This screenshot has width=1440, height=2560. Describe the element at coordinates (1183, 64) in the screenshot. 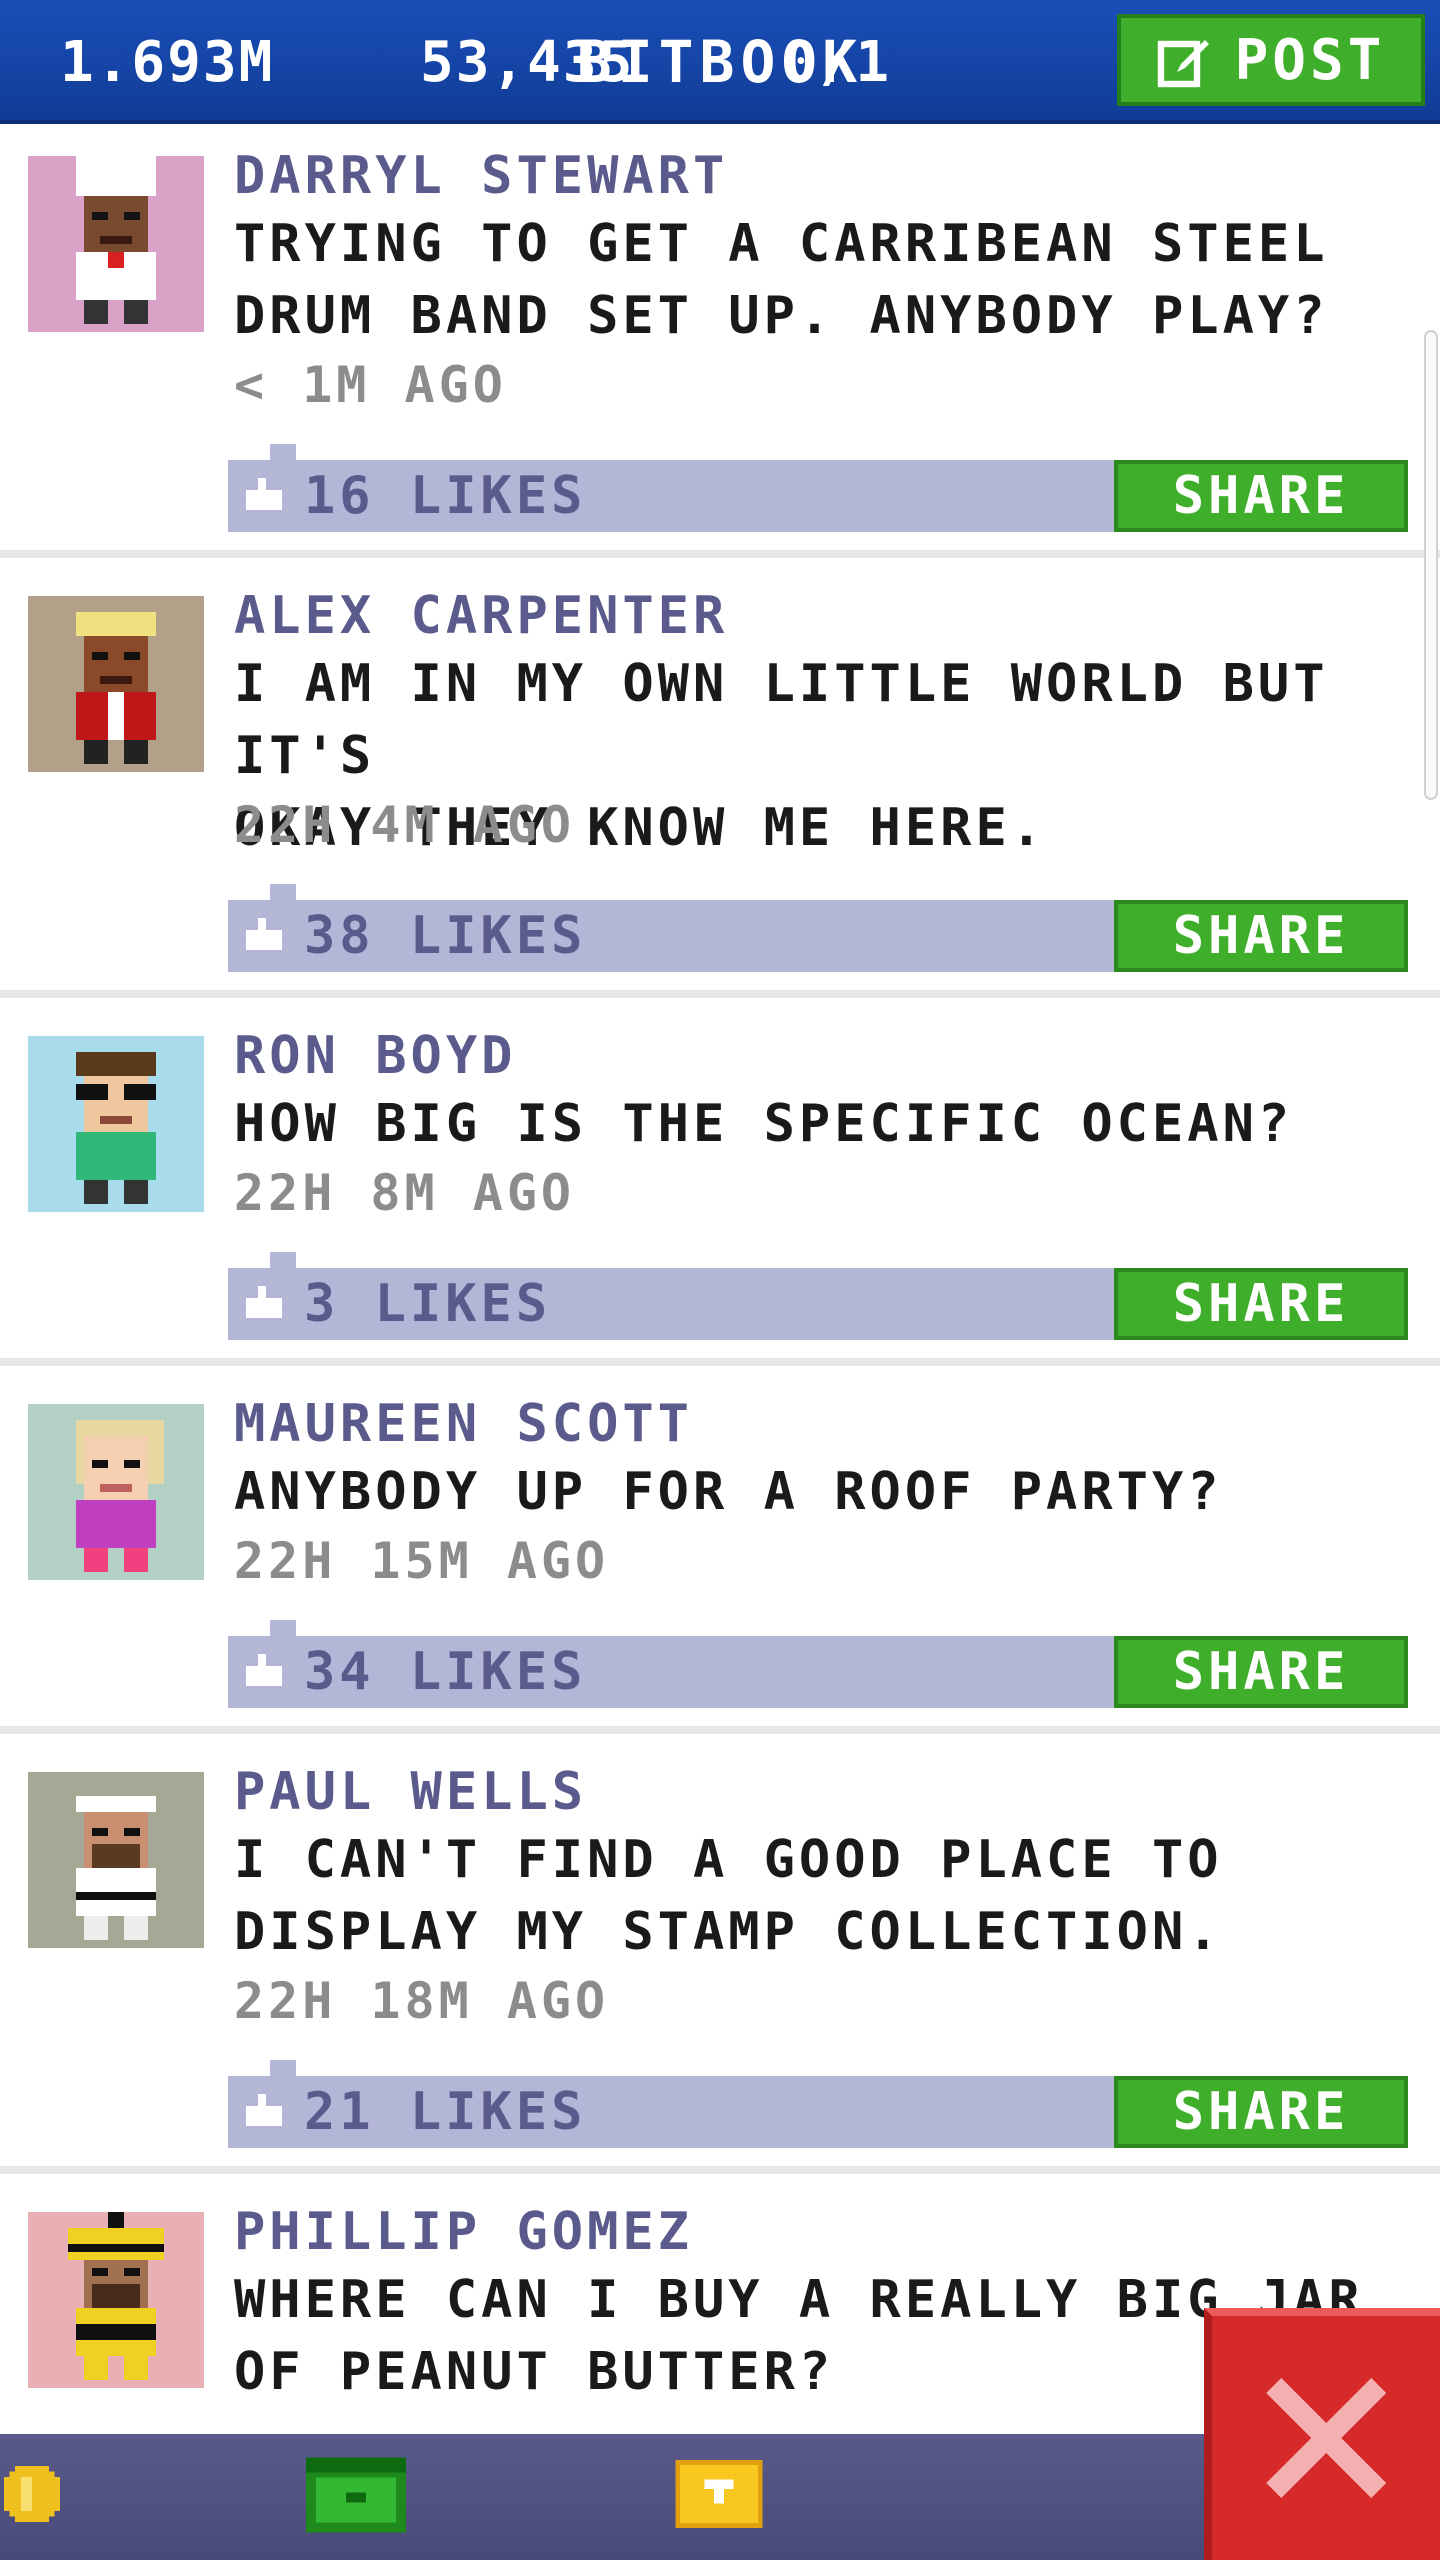

I see `compose-icon` at that location.